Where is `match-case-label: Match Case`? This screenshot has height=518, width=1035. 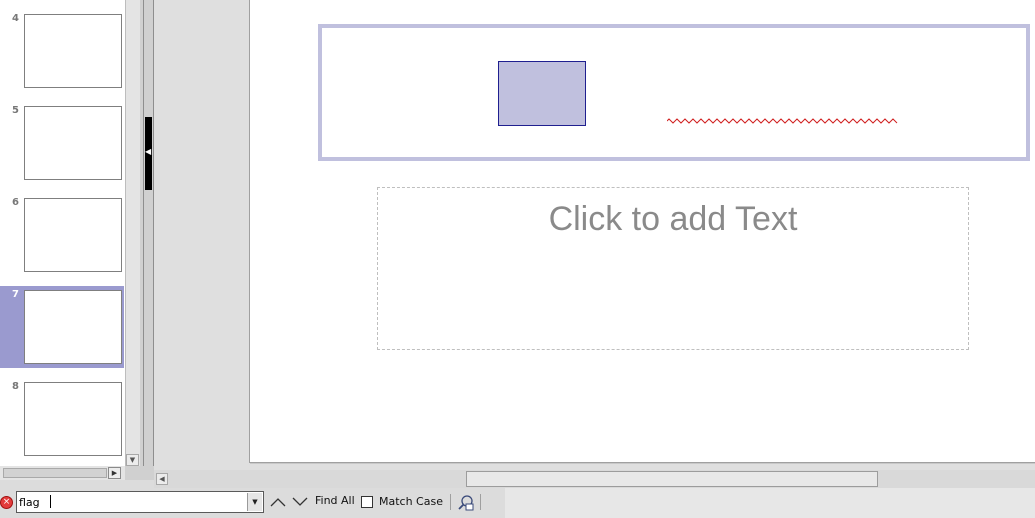 match-case-label: Match Case is located at coordinates (411, 501).